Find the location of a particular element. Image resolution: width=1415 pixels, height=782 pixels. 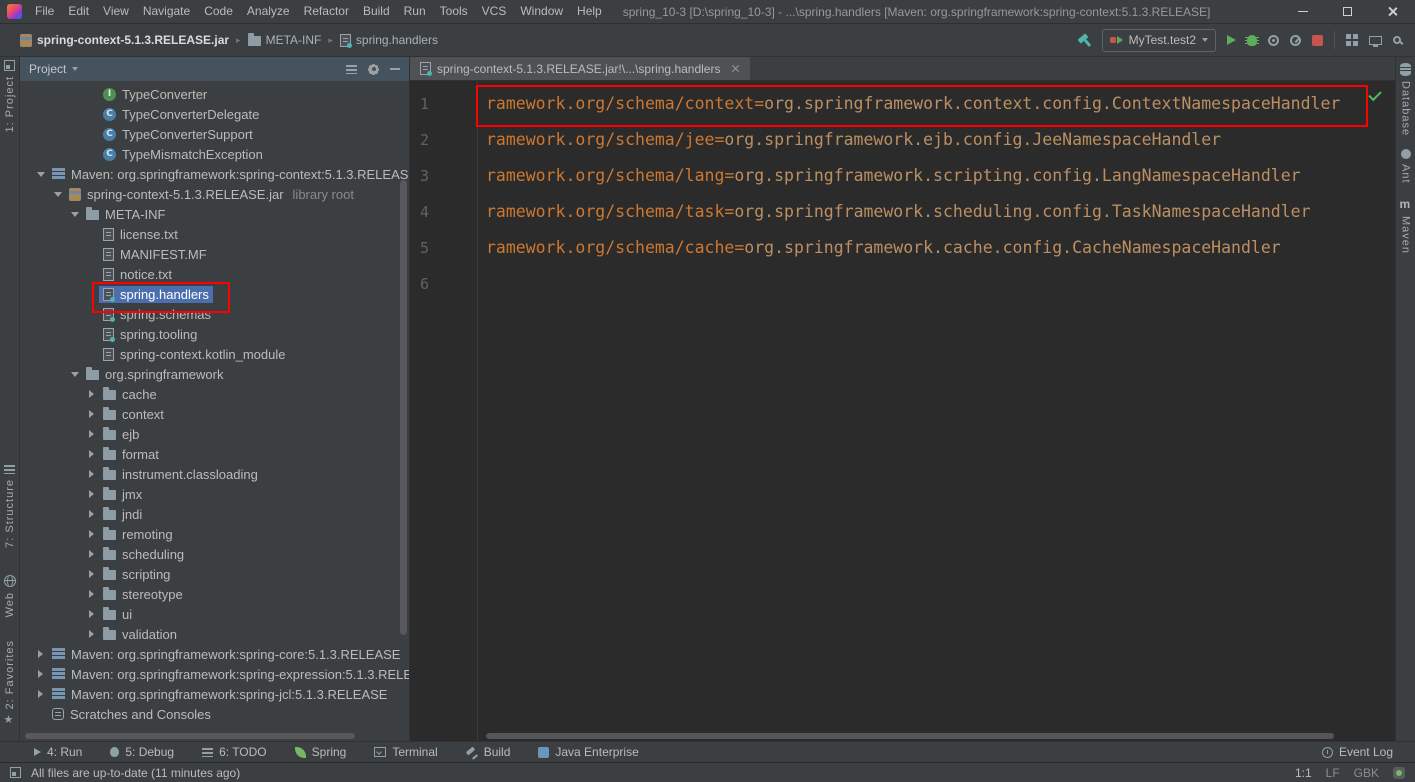

file-encoding: GBK is located at coordinates (1366, 773).